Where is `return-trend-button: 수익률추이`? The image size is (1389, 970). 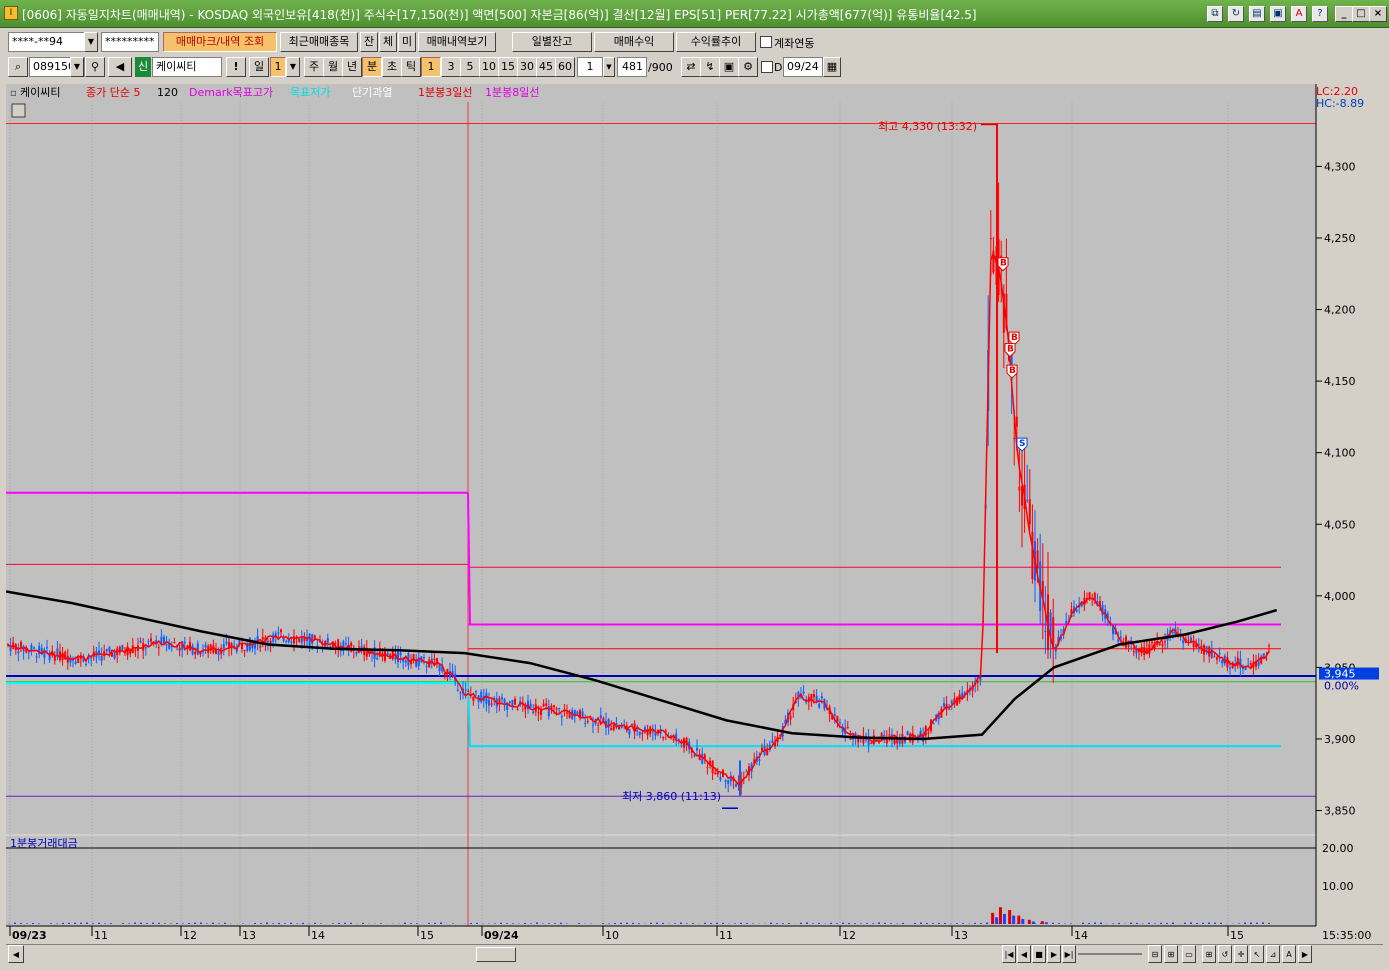 return-trend-button: 수익률추이 is located at coordinates (716, 42).